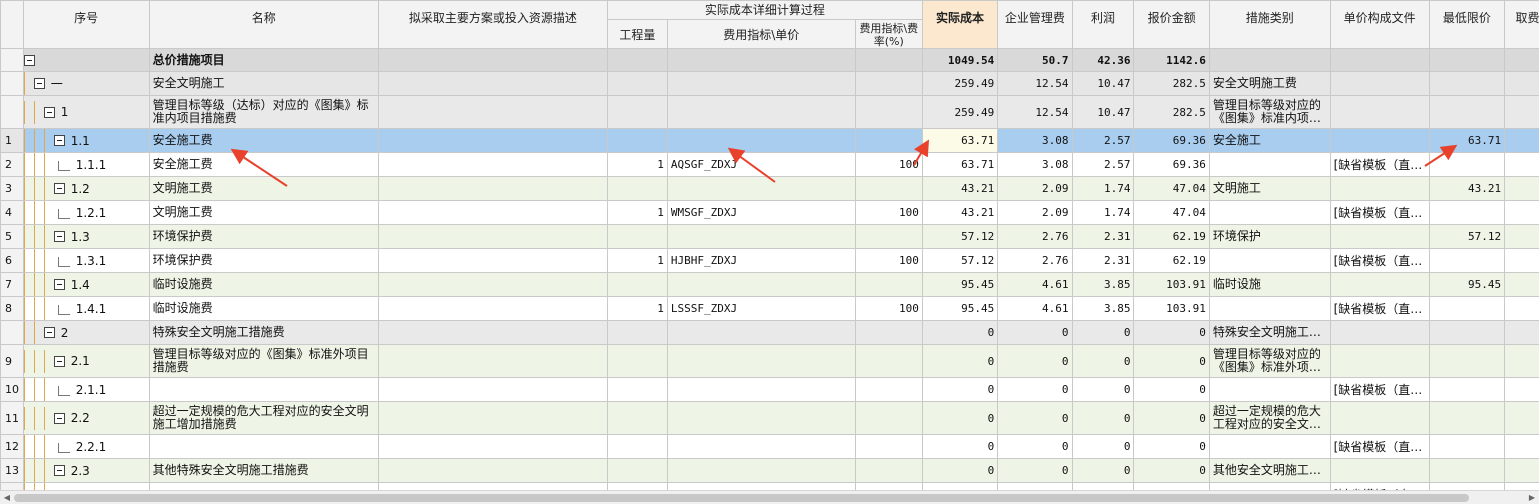 This screenshot has height=504, width=1539. Describe the element at coordinates (263, 418) in the screenshot. I see `cell-name: 超过一定规模的危大工程对应的安全文明施工增加措施费` at that location.